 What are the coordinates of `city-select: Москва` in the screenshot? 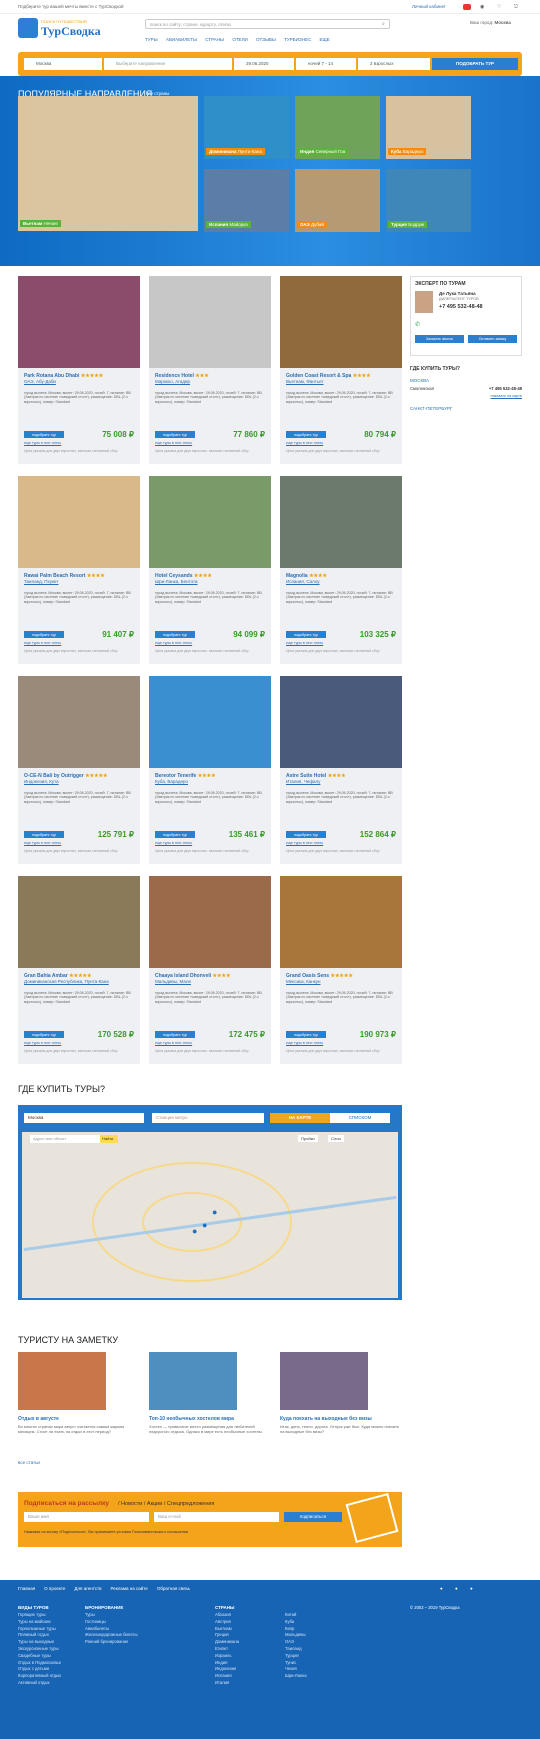 It's located at (84, 1118).